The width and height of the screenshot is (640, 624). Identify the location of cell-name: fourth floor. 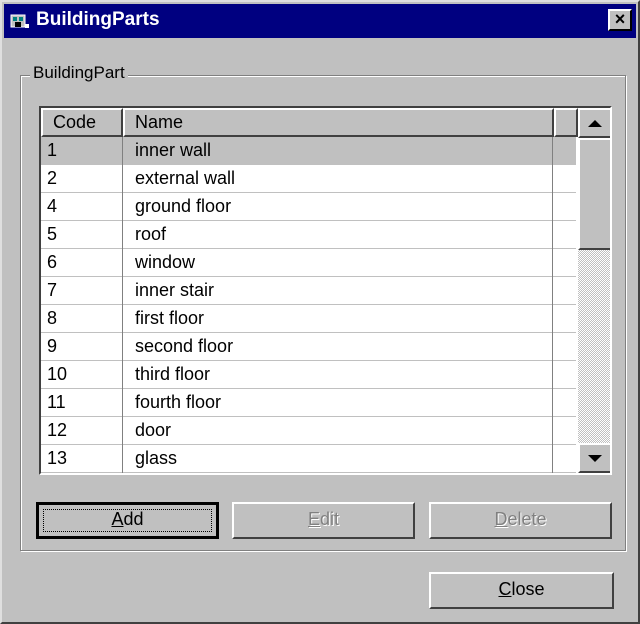
(178, 402).